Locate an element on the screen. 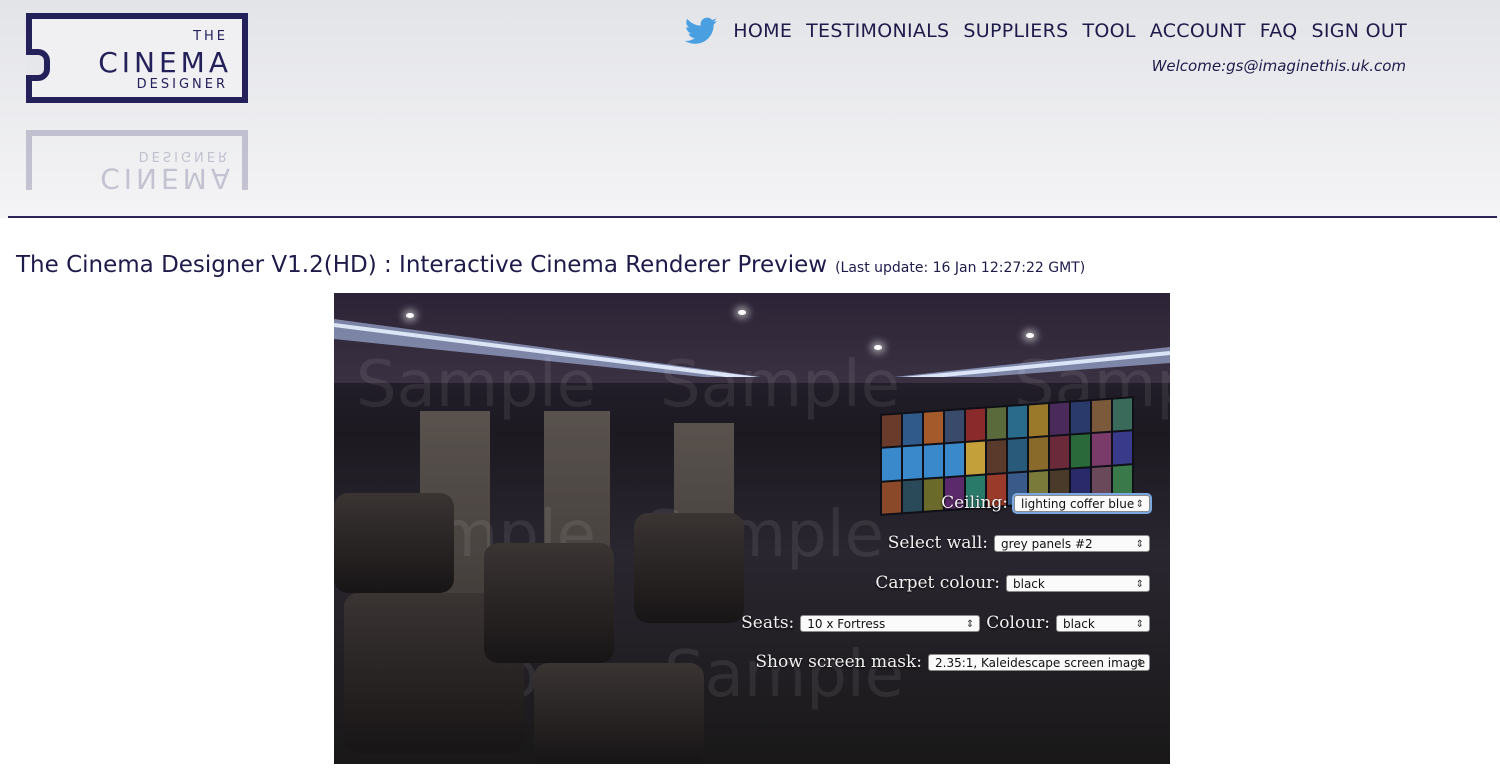 The height and width of the screenshot is (782, 1500). nav-faq: FAQ is located at coordinates (1279, 31).